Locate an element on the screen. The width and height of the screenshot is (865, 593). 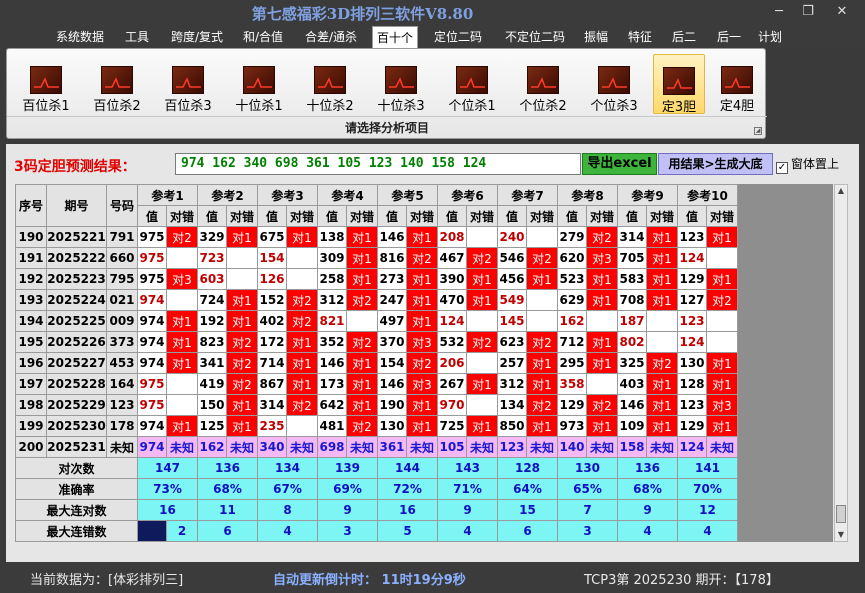
row-number: 021 is located at coordinates (122, 300).